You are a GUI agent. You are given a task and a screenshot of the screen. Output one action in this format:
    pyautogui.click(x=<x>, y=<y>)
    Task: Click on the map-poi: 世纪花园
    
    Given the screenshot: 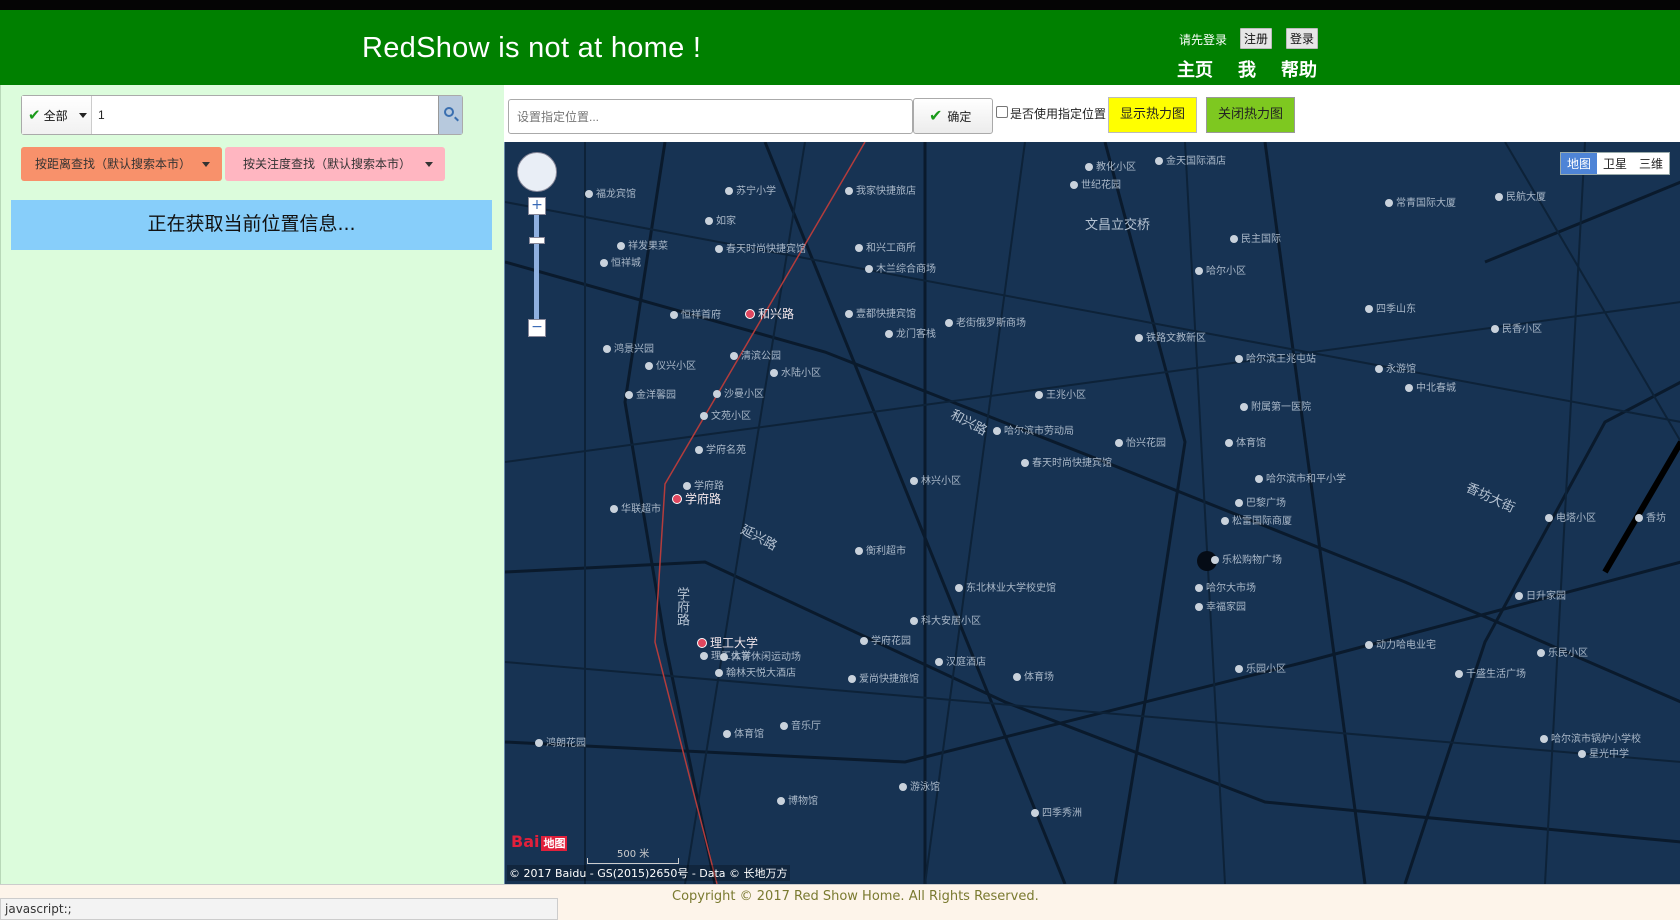 What is the action you would take?
    pyautogui.click(x=1095, y=183)
    